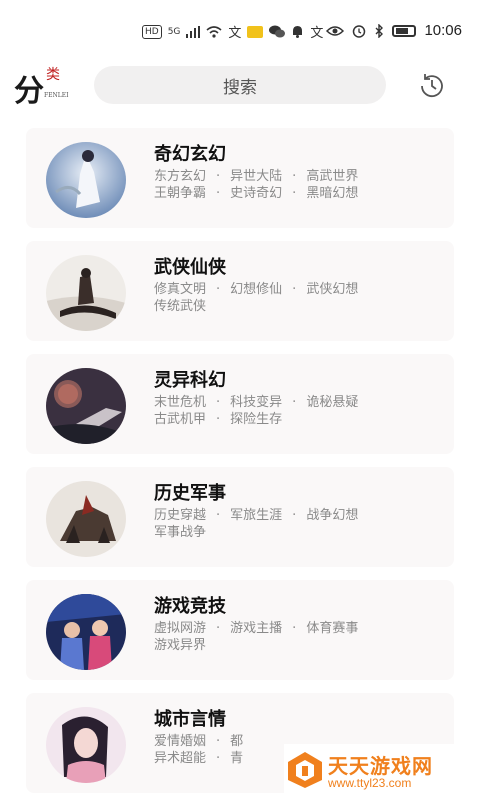  Describe the element at coordinates (53, 75) in the screenshot. I see `logo-accent: 类` at that location.